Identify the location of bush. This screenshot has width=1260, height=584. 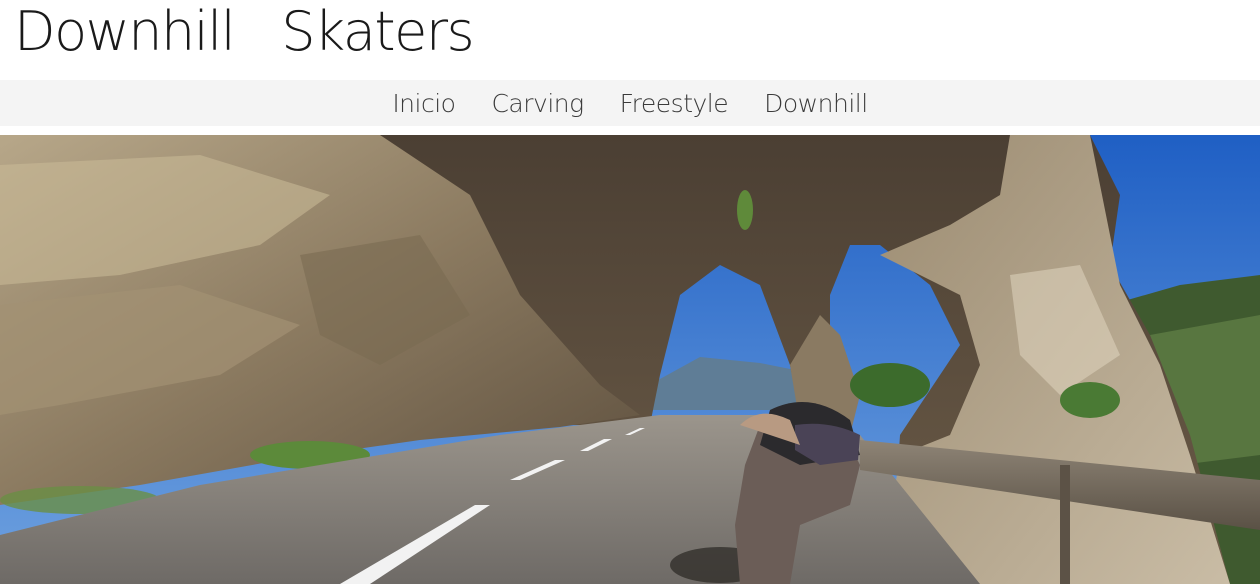
(890, 385).